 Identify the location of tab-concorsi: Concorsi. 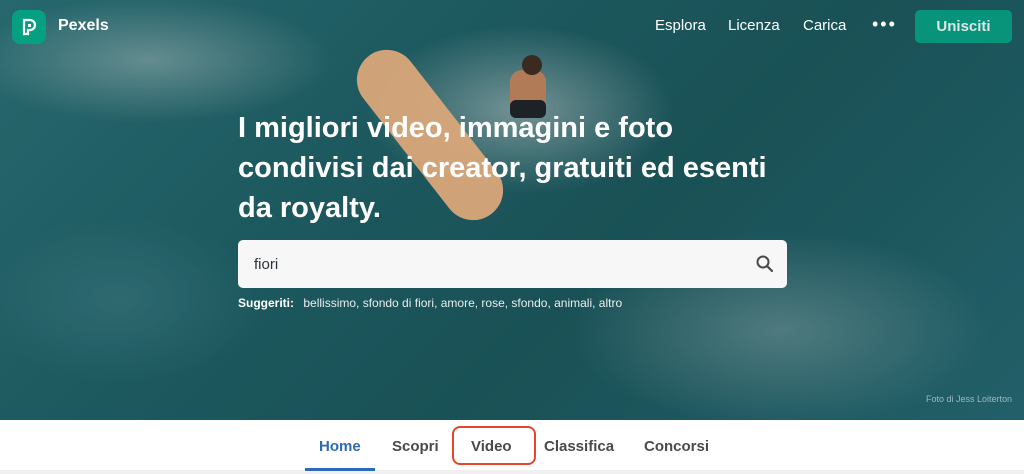
(676, 446).